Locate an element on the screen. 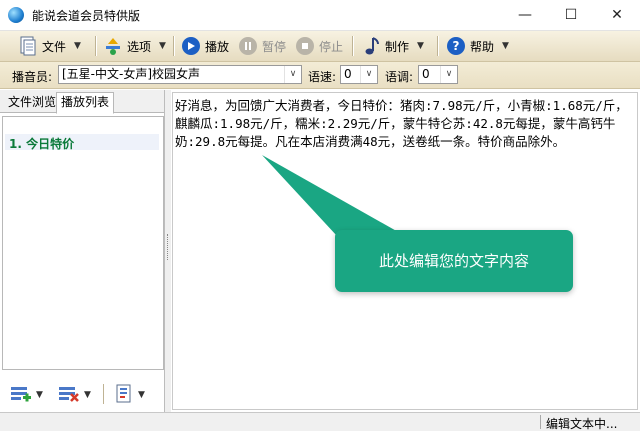  options-menu-button: 选项 ▼ is located at coordinates (134, 46).